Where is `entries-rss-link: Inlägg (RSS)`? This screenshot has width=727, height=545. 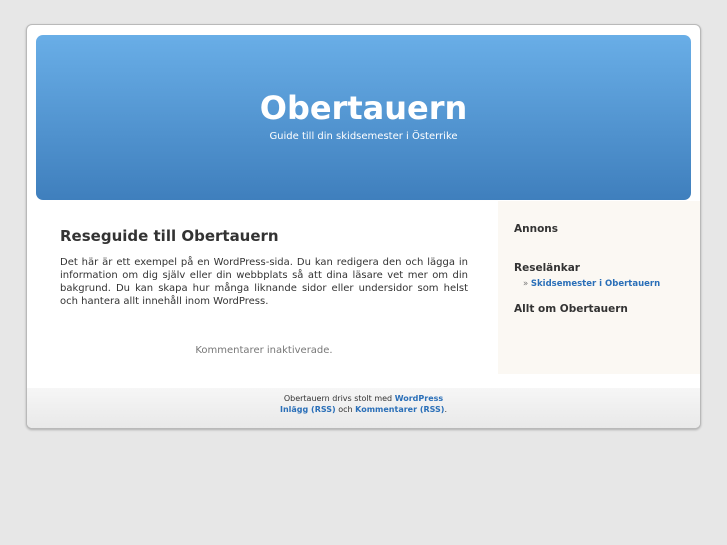 entries-rss-link: Inlägg (RSS) is located at coordinates (308, 409).